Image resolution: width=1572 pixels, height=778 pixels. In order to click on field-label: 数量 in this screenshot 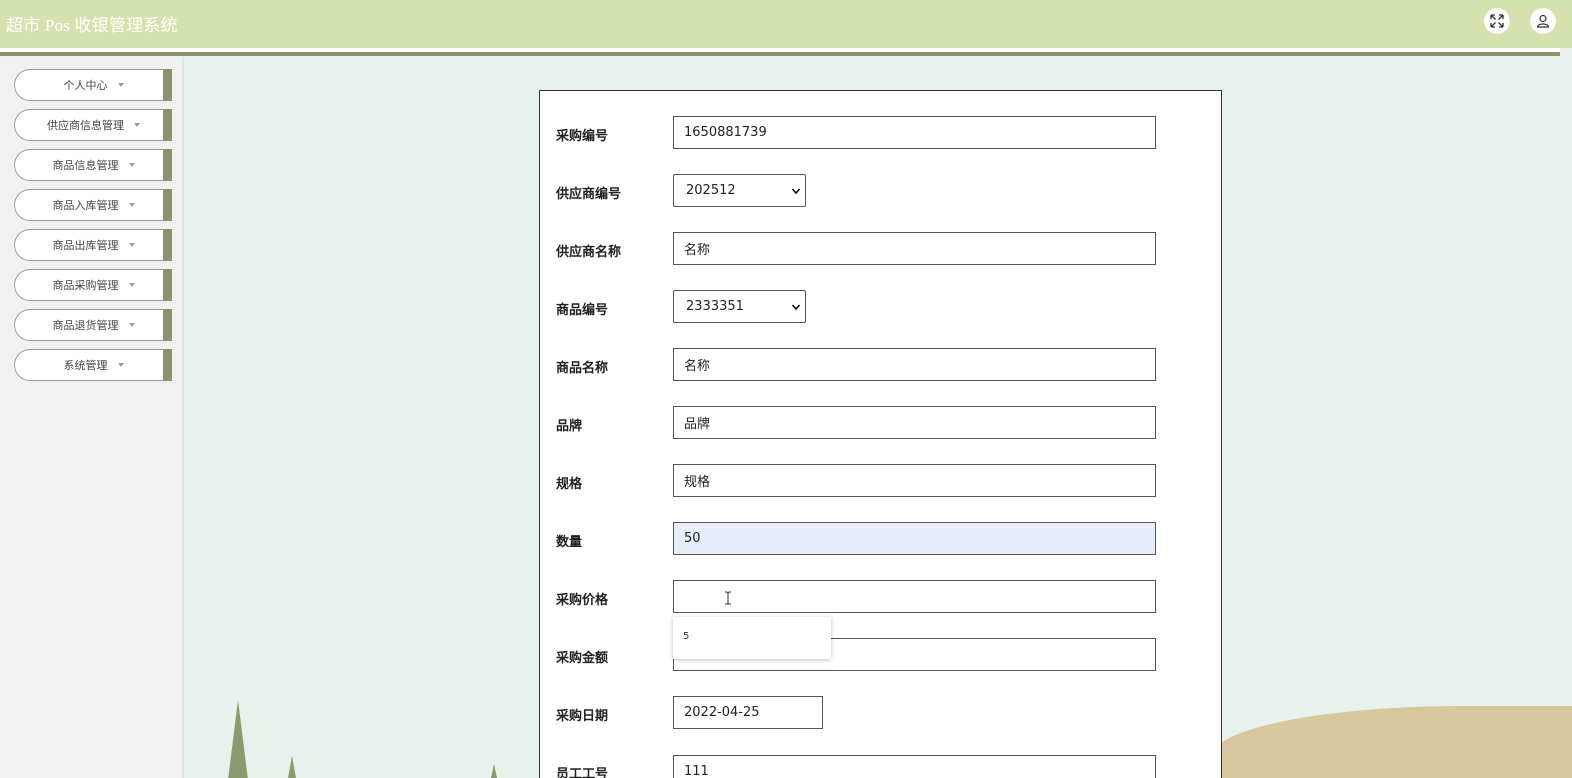, I will do `click(569, 542)`.